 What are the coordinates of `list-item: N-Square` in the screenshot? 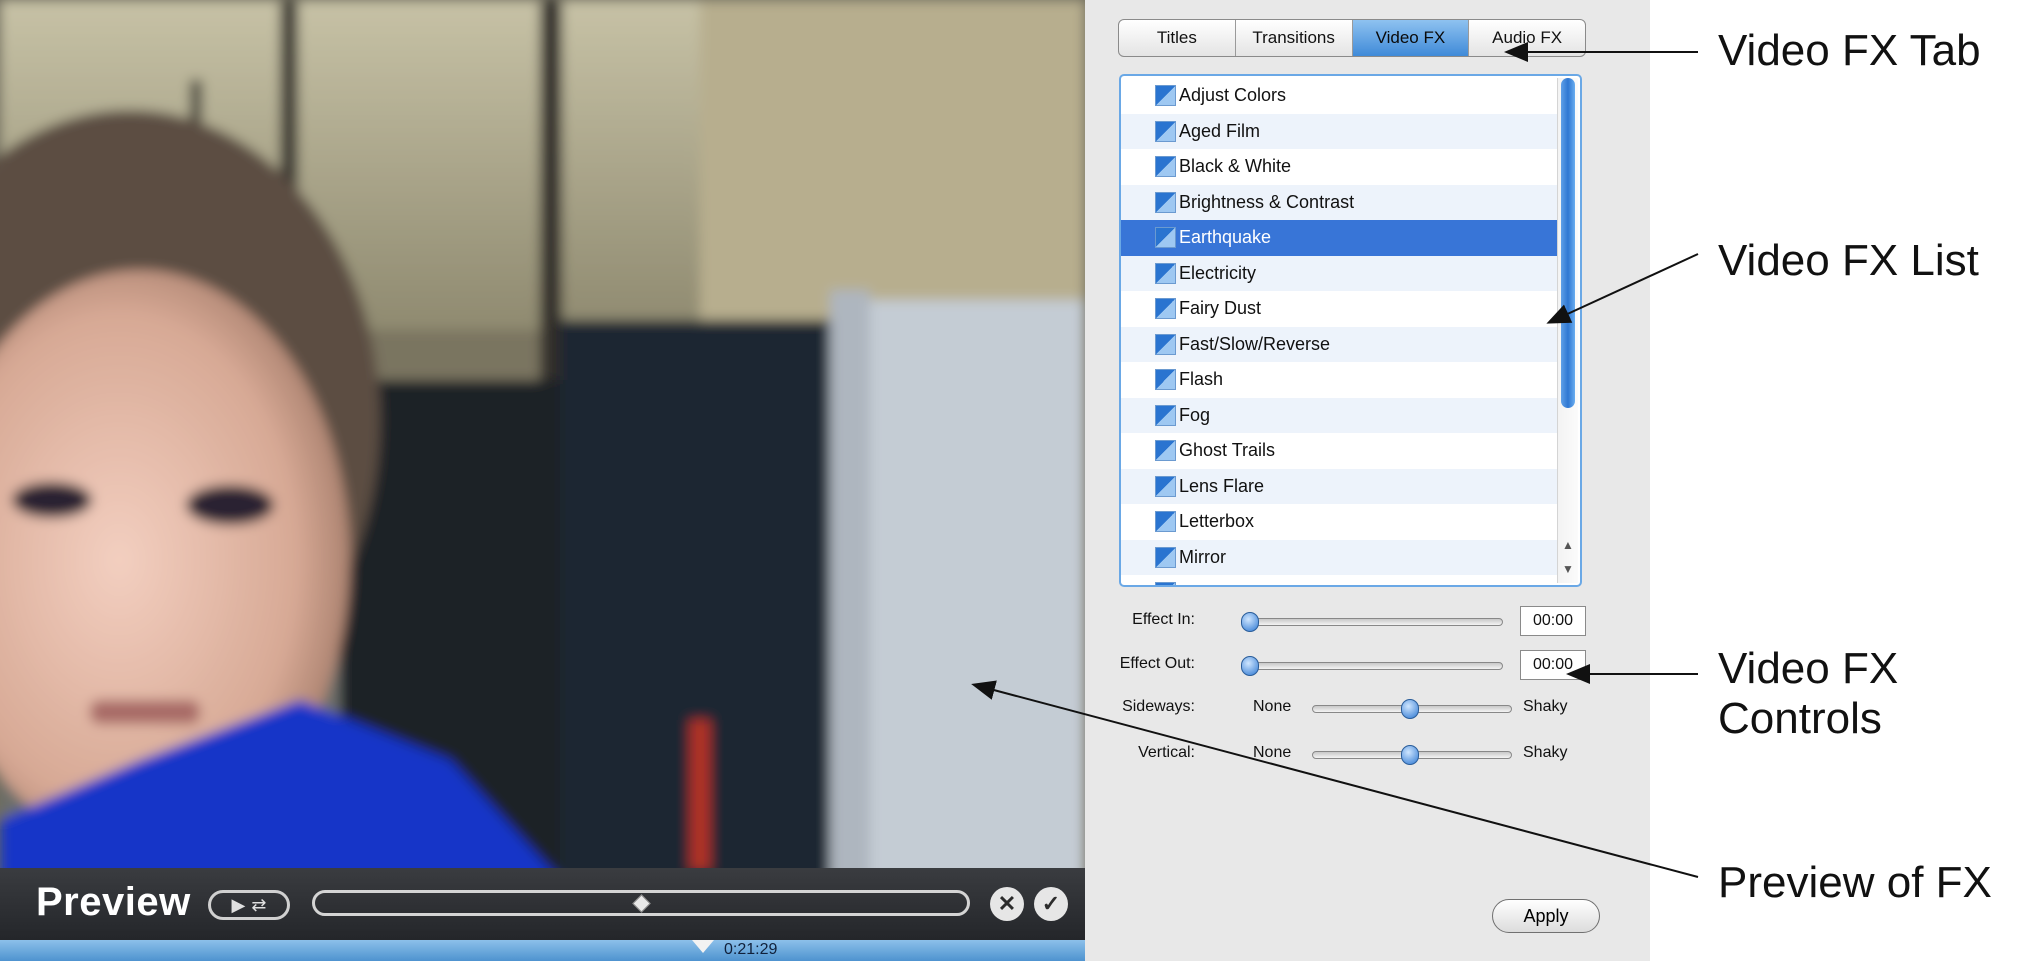 It's located at (1340, 580).